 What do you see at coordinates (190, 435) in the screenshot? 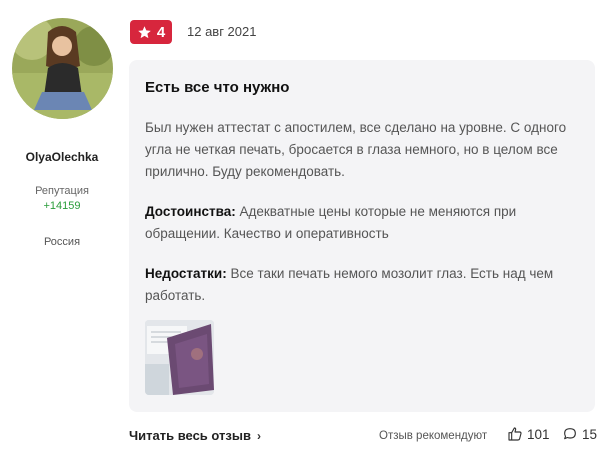
I see `read-full-review-label: Читать весь отзыв` at bounding box center [190, 435].